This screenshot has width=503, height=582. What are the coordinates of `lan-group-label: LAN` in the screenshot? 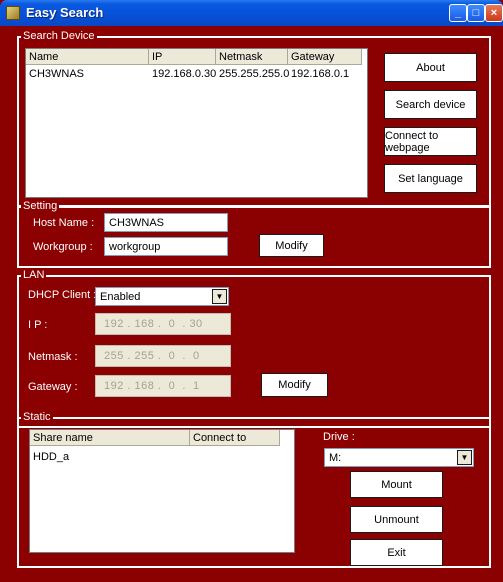 It's located at (34, 275).